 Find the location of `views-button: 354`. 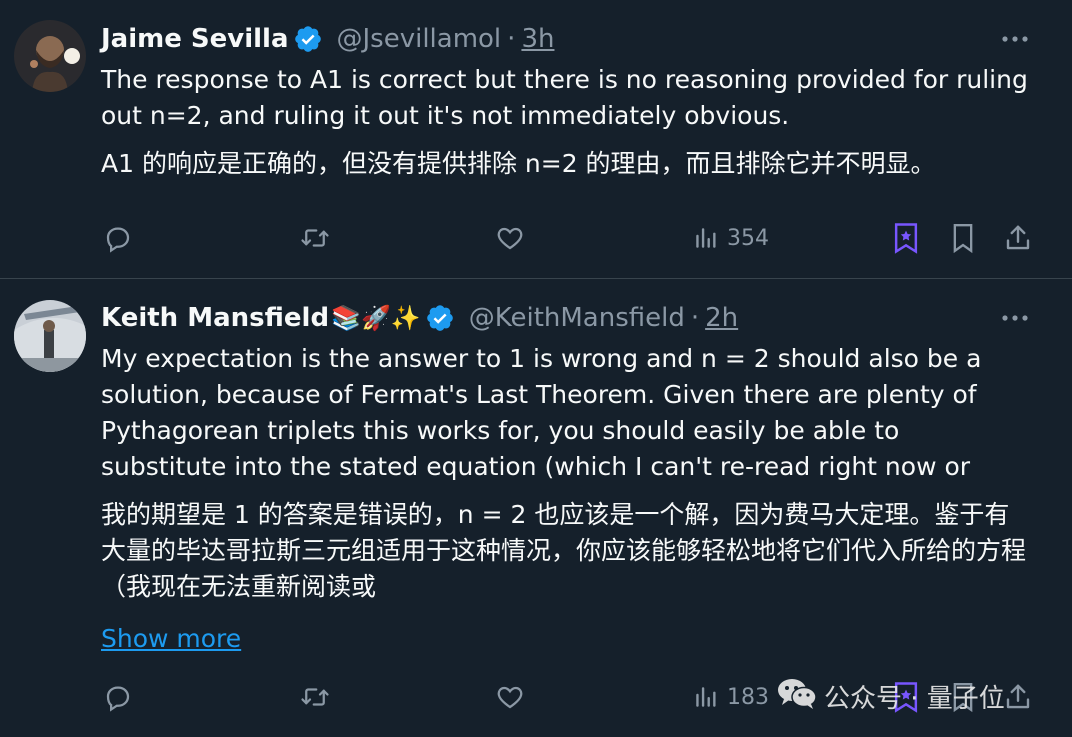

views-button: 354 is located at coordinates (731, 238).